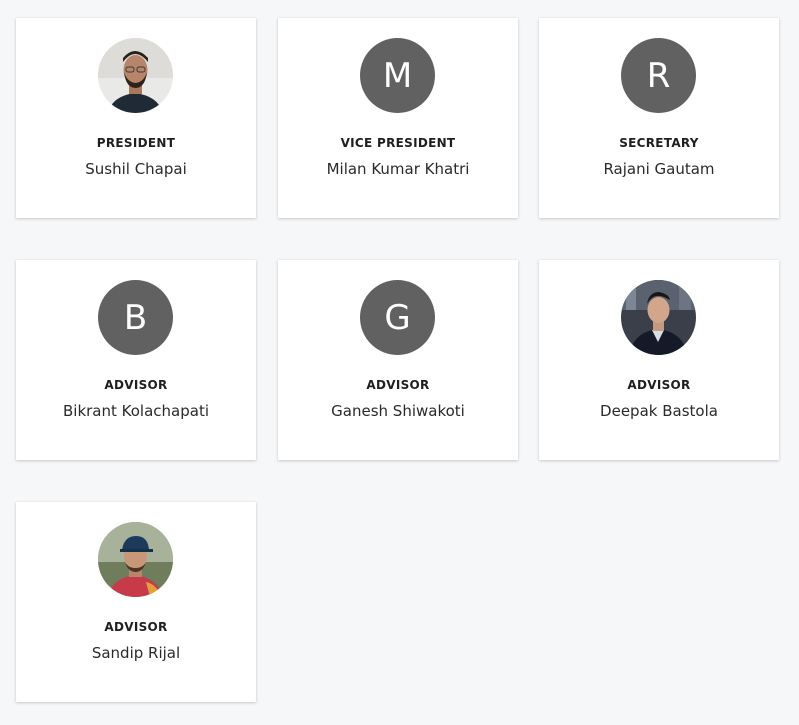 This screenshot has width=799, height=725. Describe the element at coordinates (136, 143) in the screenshot. I see `member-role: PRESIDENT` at that location.